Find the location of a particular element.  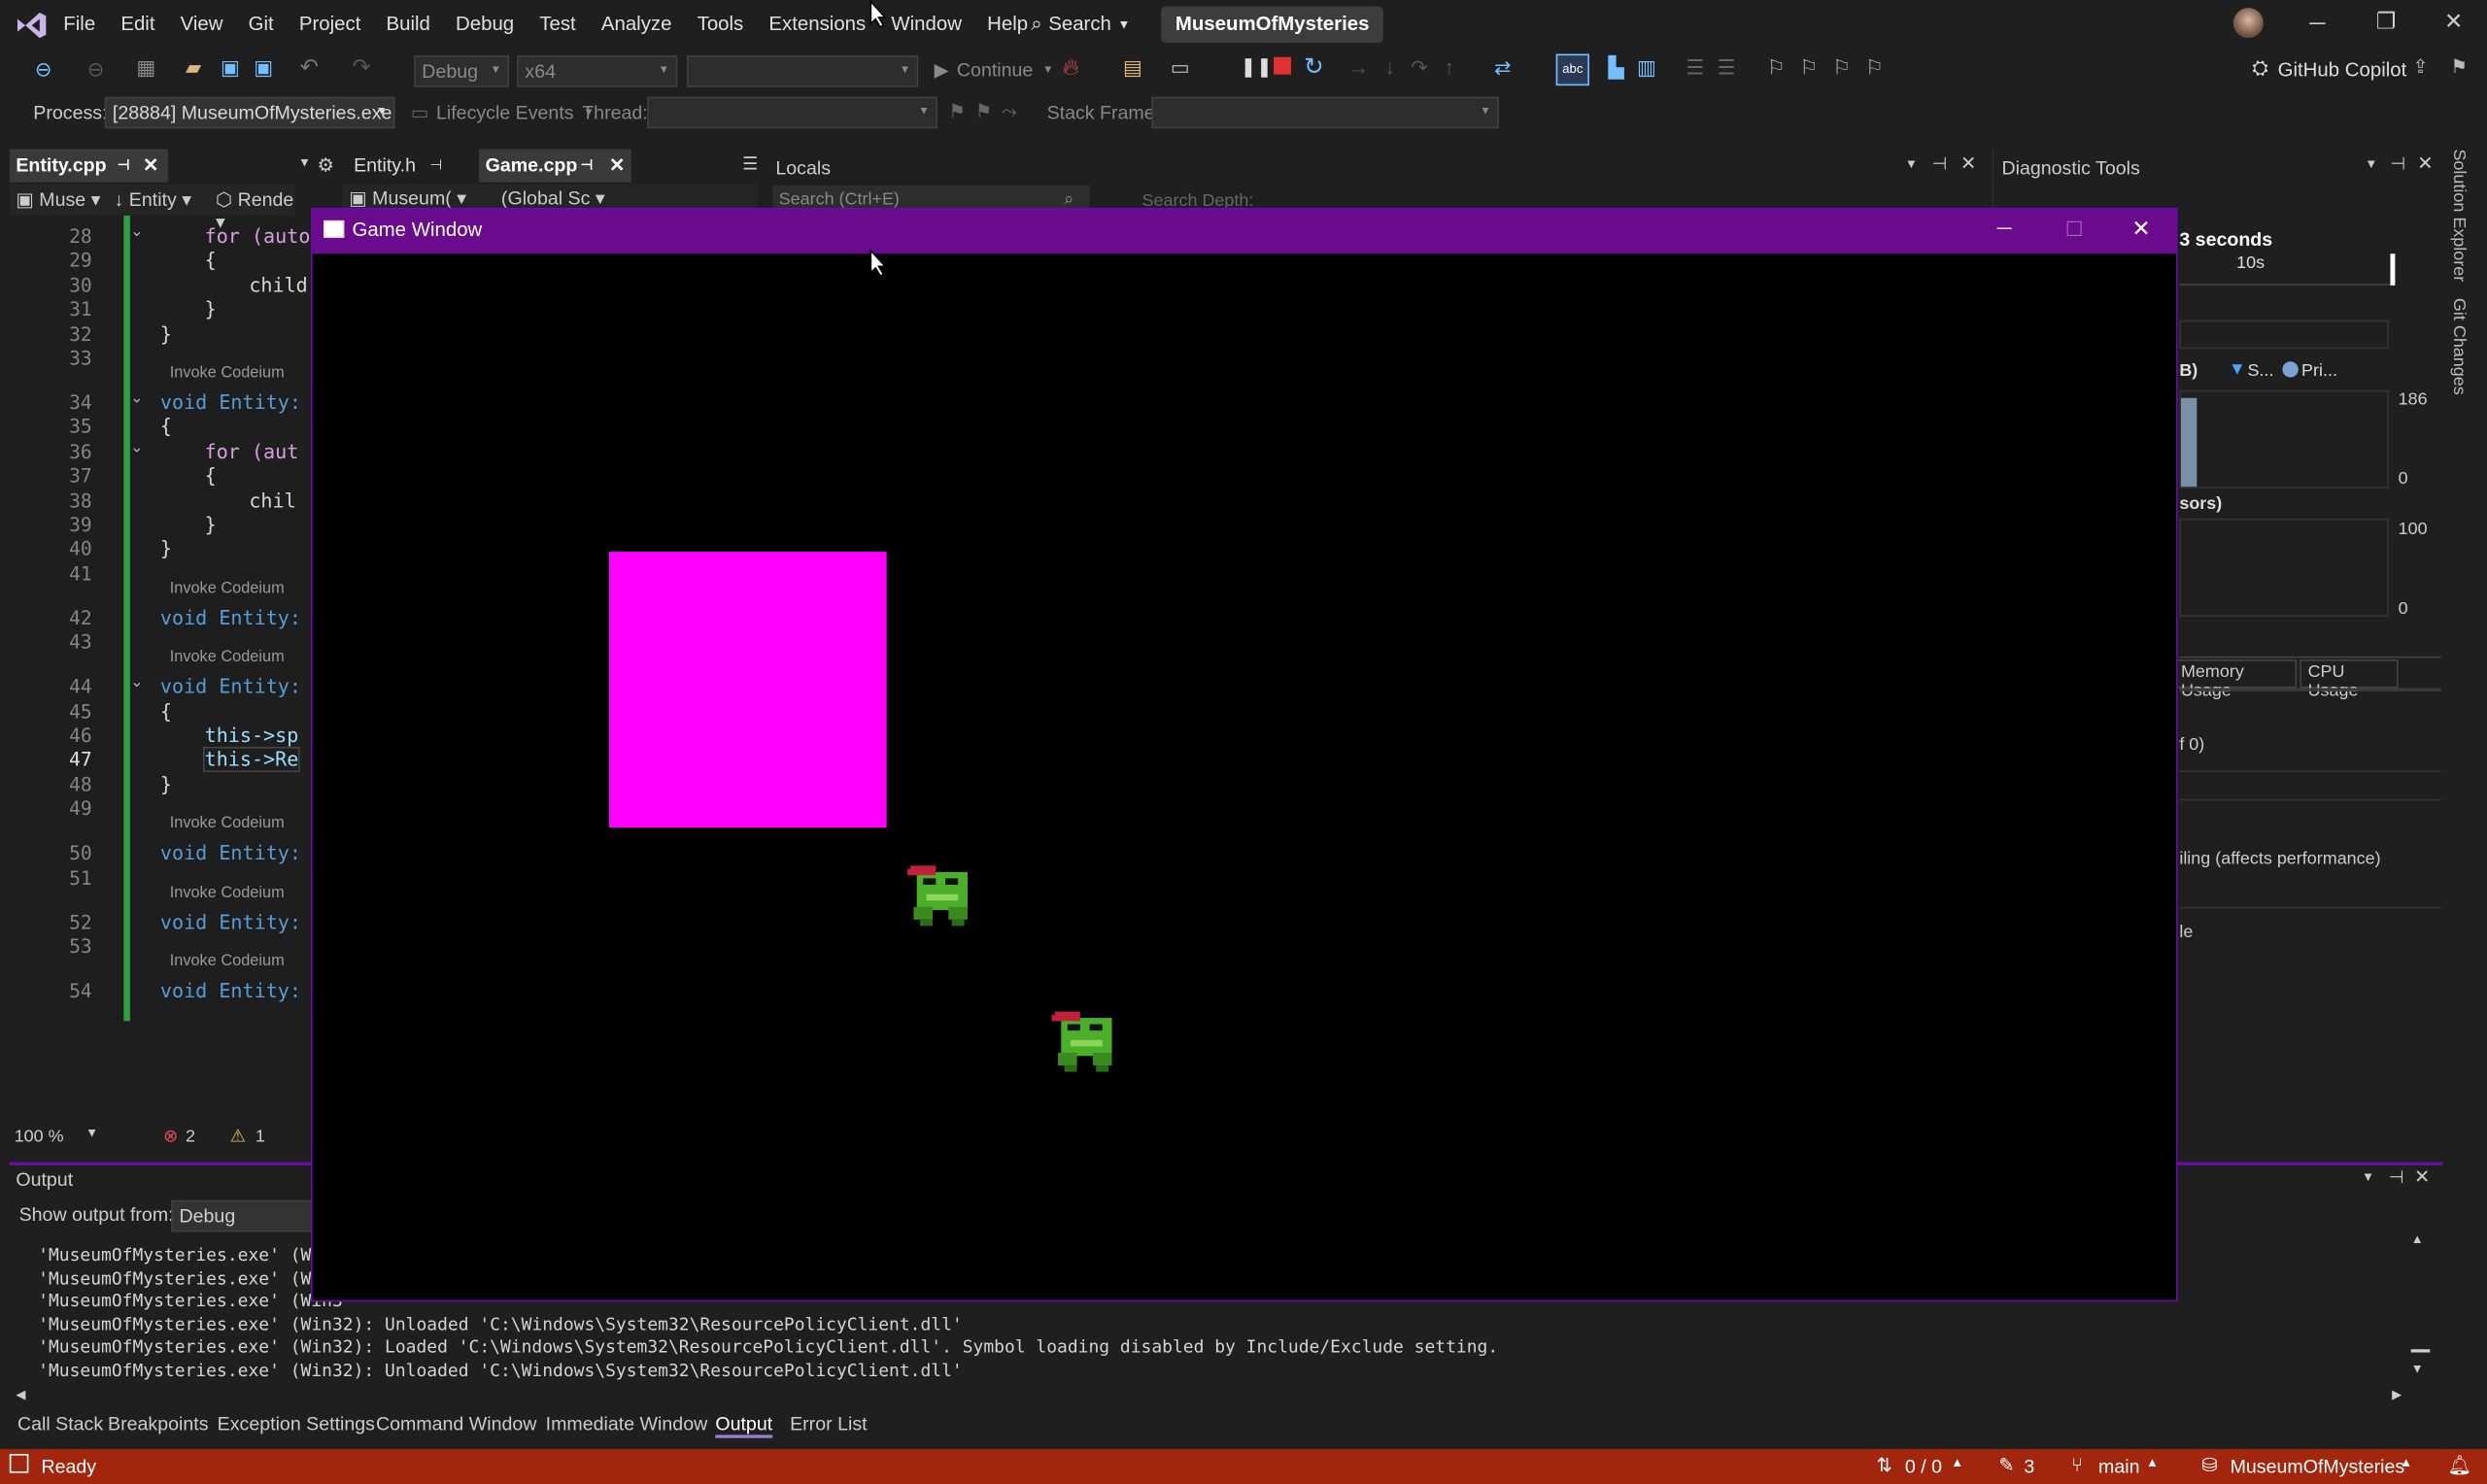

lifecycle-events-dropdown: Lifecycle Events ▼ is located at coordinates (515, 112).